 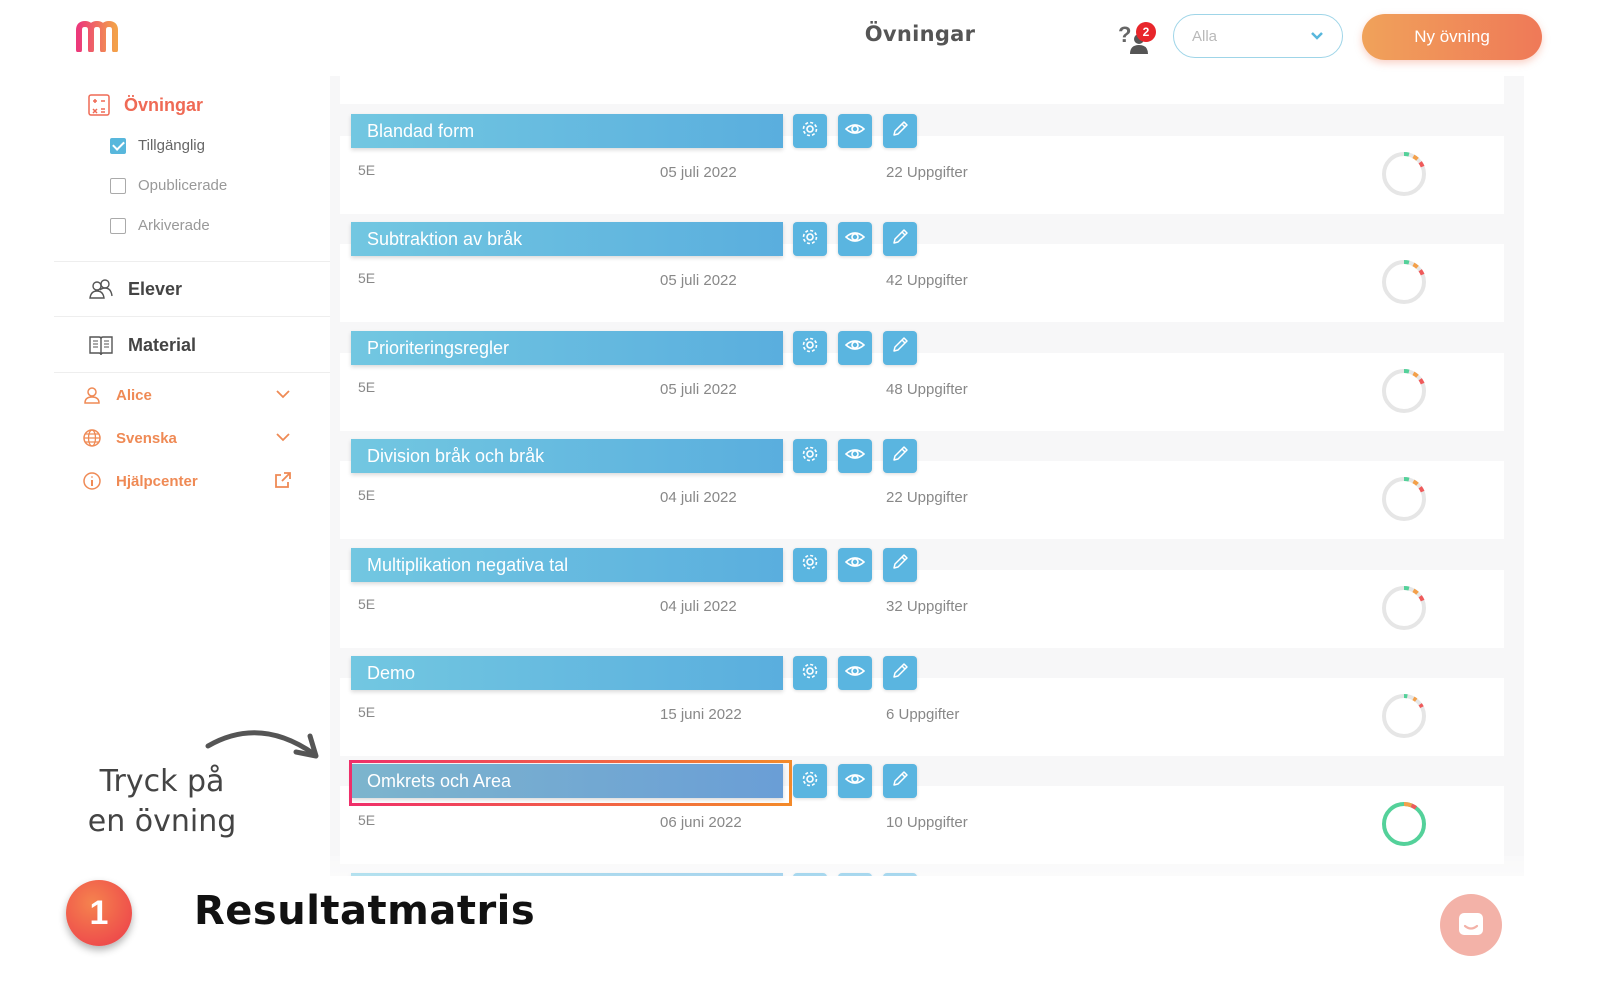 What do you see at coordinates (99, 105) in the screenshot?
I see `exercise-sheet-icon` at bounding box center [99, 105].